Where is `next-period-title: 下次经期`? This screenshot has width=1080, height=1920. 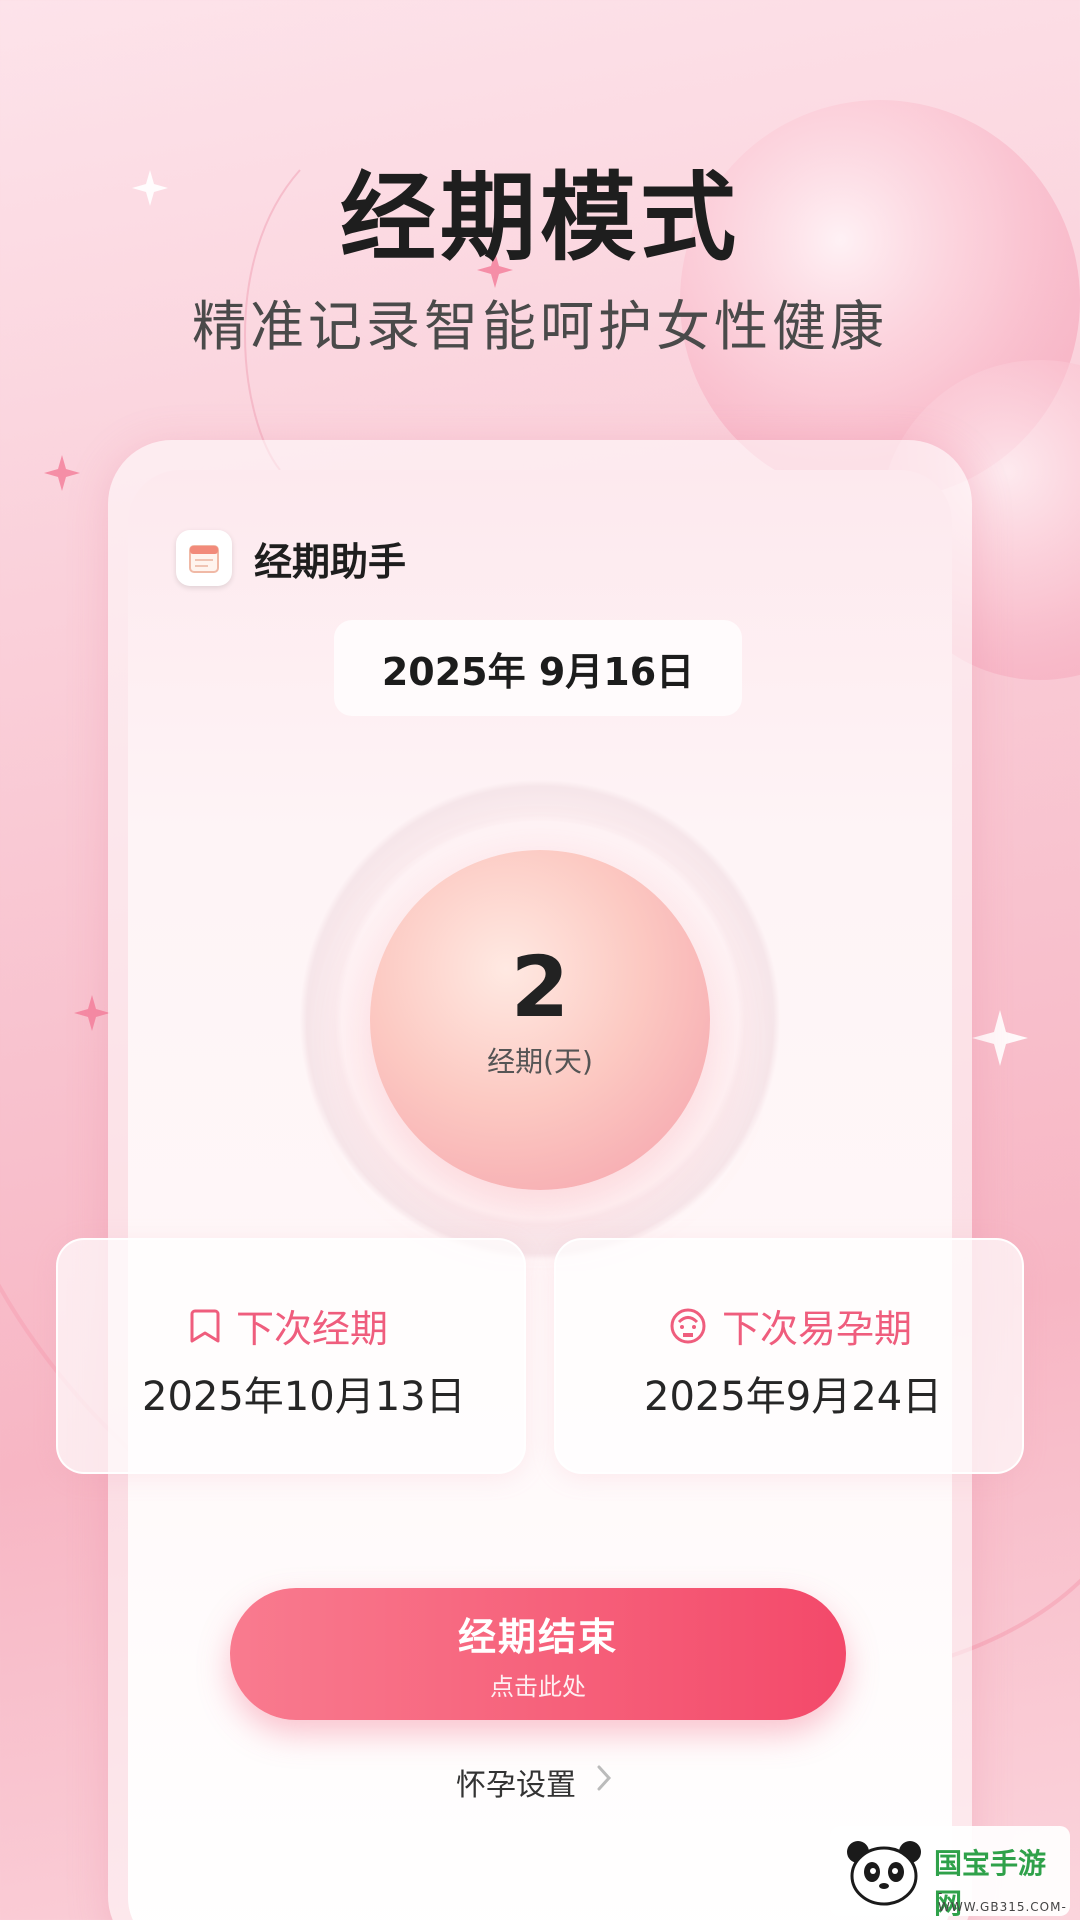 next-period-title: 下次经期 is located at coordinates (288, 1325).